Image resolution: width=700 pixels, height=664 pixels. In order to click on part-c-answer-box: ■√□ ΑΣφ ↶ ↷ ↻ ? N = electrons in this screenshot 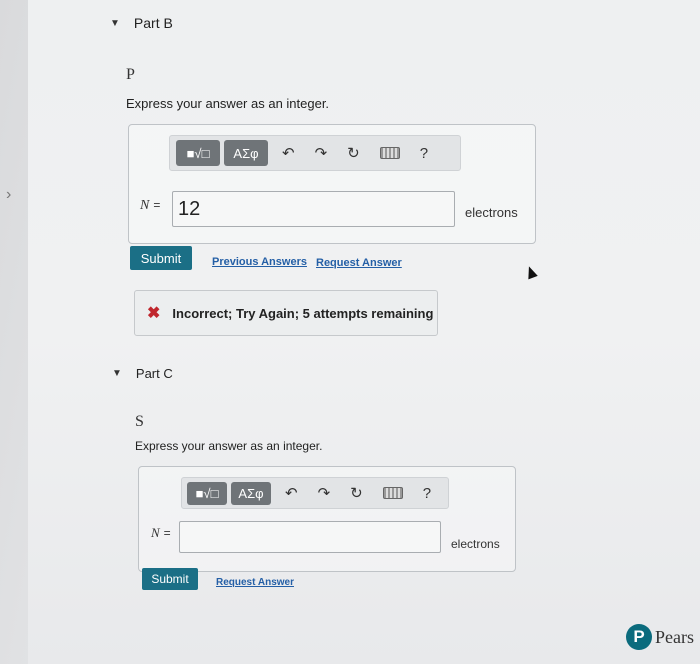, I will do `click(327, 519)`.